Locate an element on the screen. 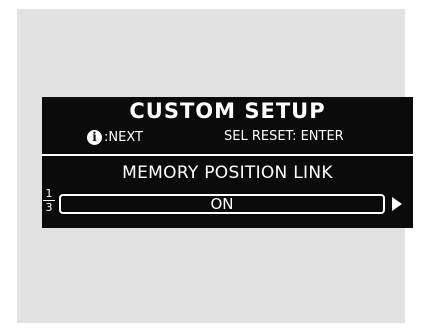 The width and height of the screenshot is (422, 332). setting-name: MEMORY POSITION LINK is located at coordinates (227, 173).